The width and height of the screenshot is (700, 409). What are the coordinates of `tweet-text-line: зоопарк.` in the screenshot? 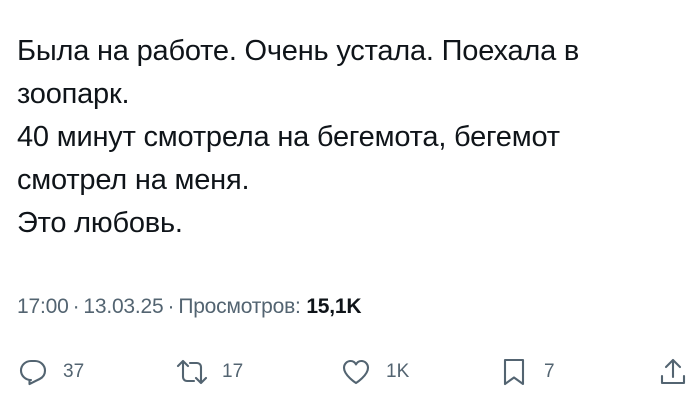 It's located at (73, 94).